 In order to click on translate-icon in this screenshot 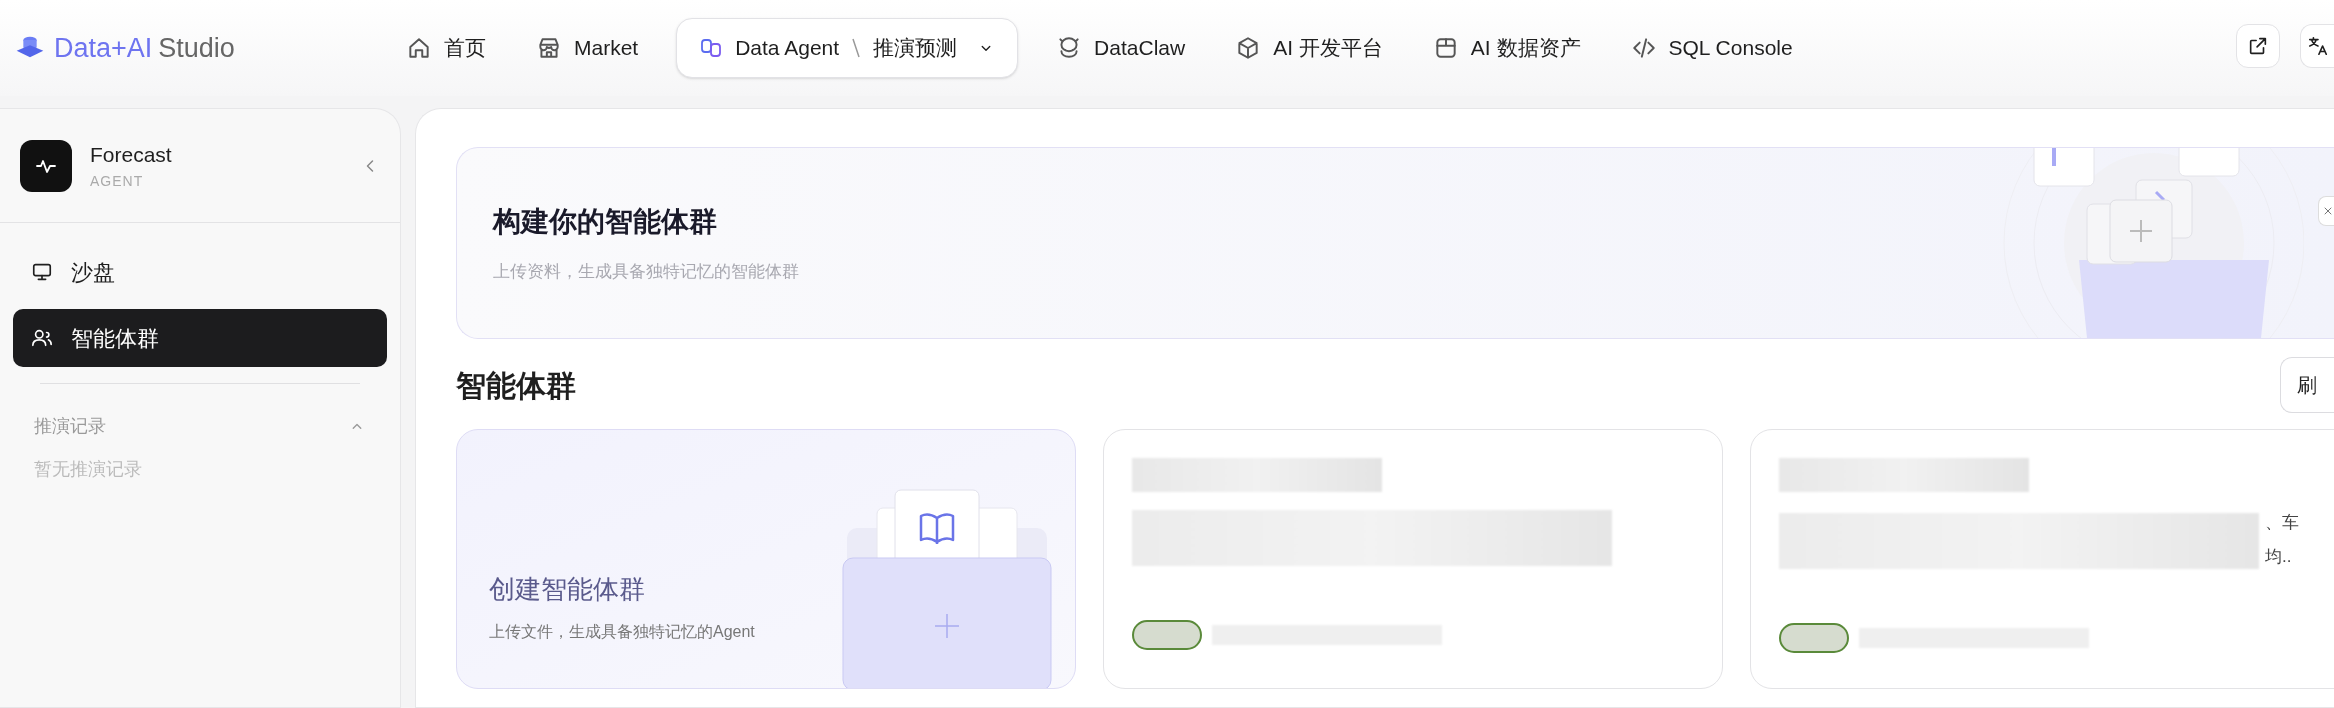, I will do `click(2318, 46)`.